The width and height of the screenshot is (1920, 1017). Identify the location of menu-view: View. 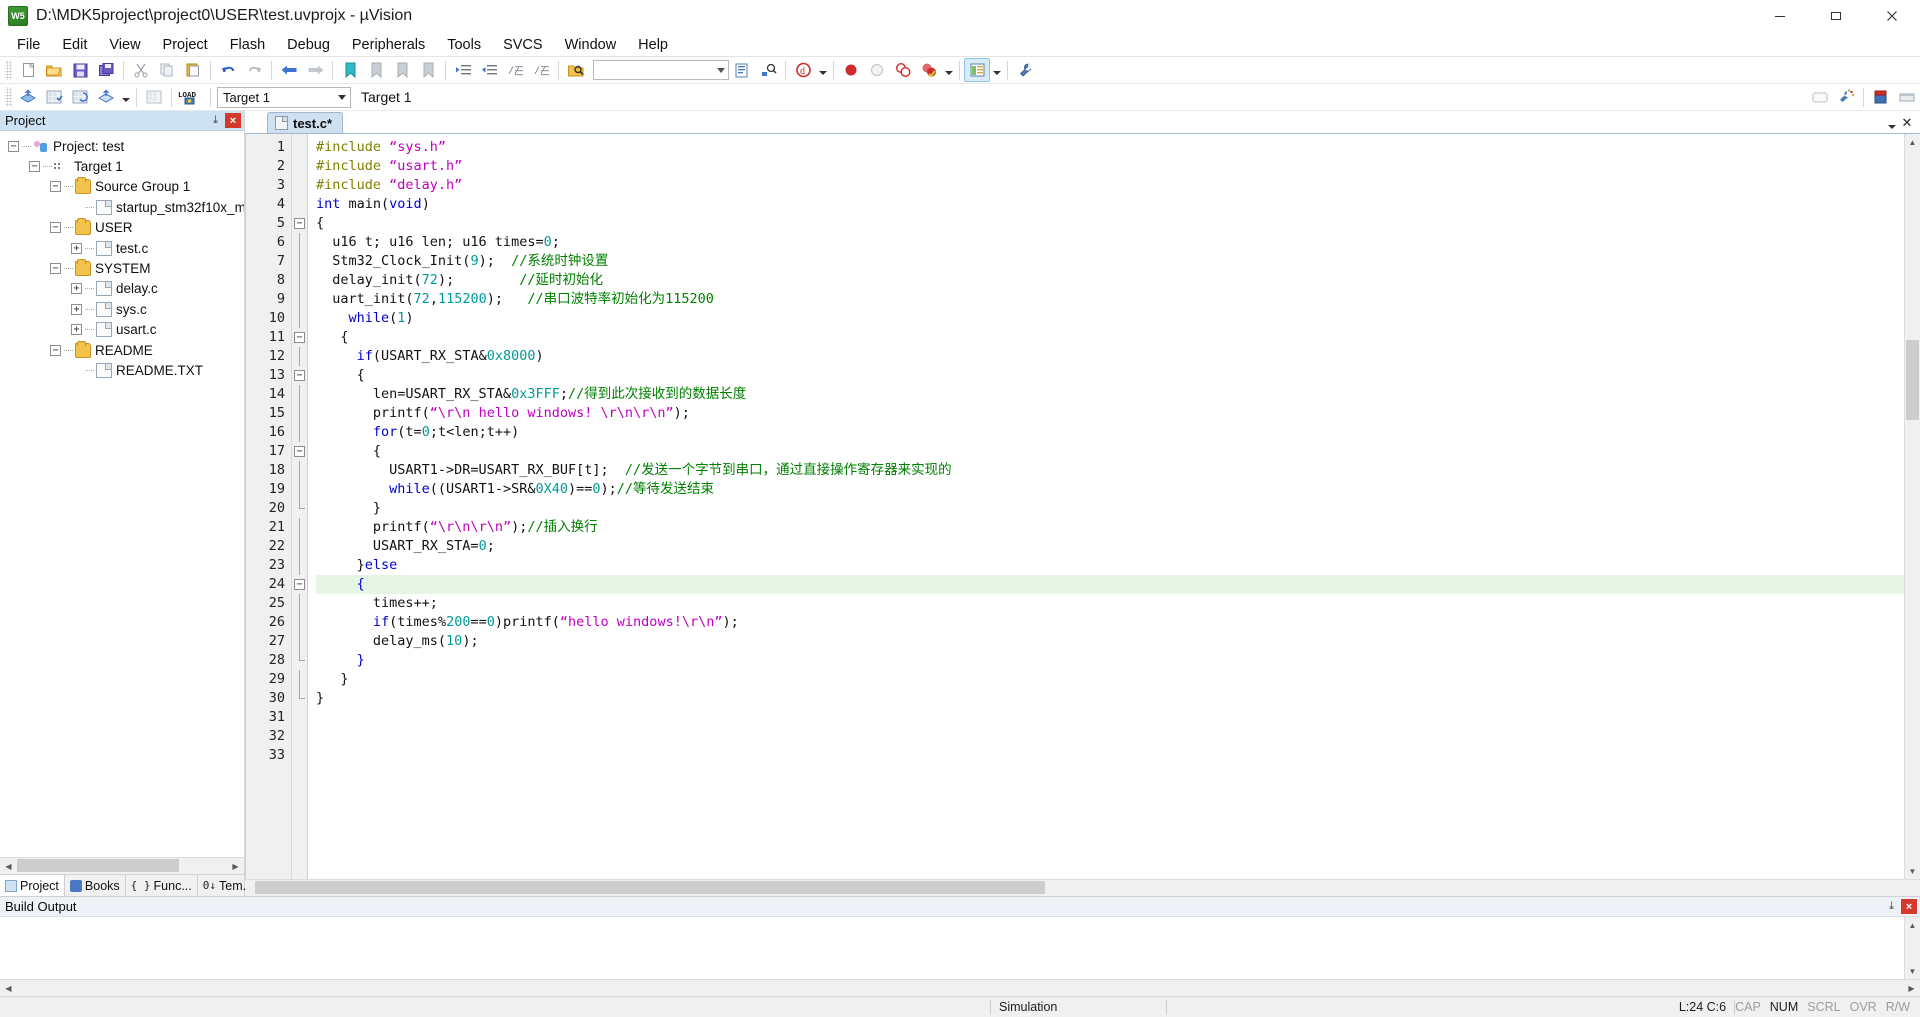
(124, 45).